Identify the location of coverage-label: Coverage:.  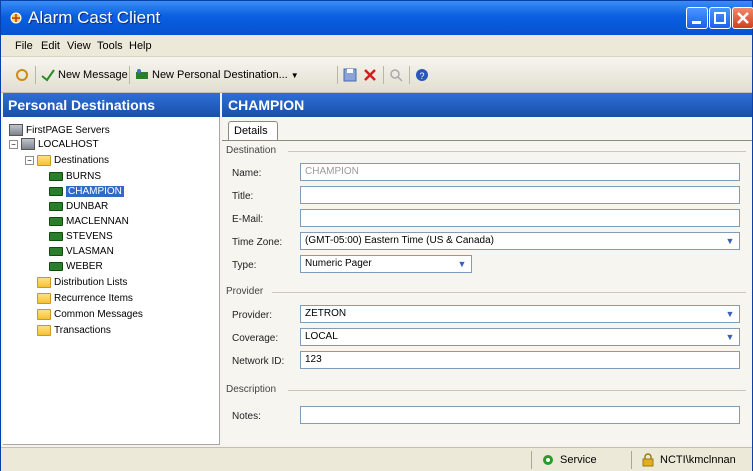
(255, 338).